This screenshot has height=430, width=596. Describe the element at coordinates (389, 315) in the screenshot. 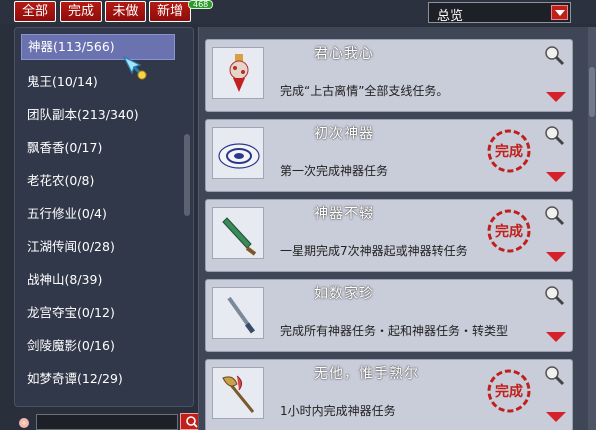

I see `achievement-card: 如数家珍 完成所有神器任务・起和神器任务・转类型` at that location.